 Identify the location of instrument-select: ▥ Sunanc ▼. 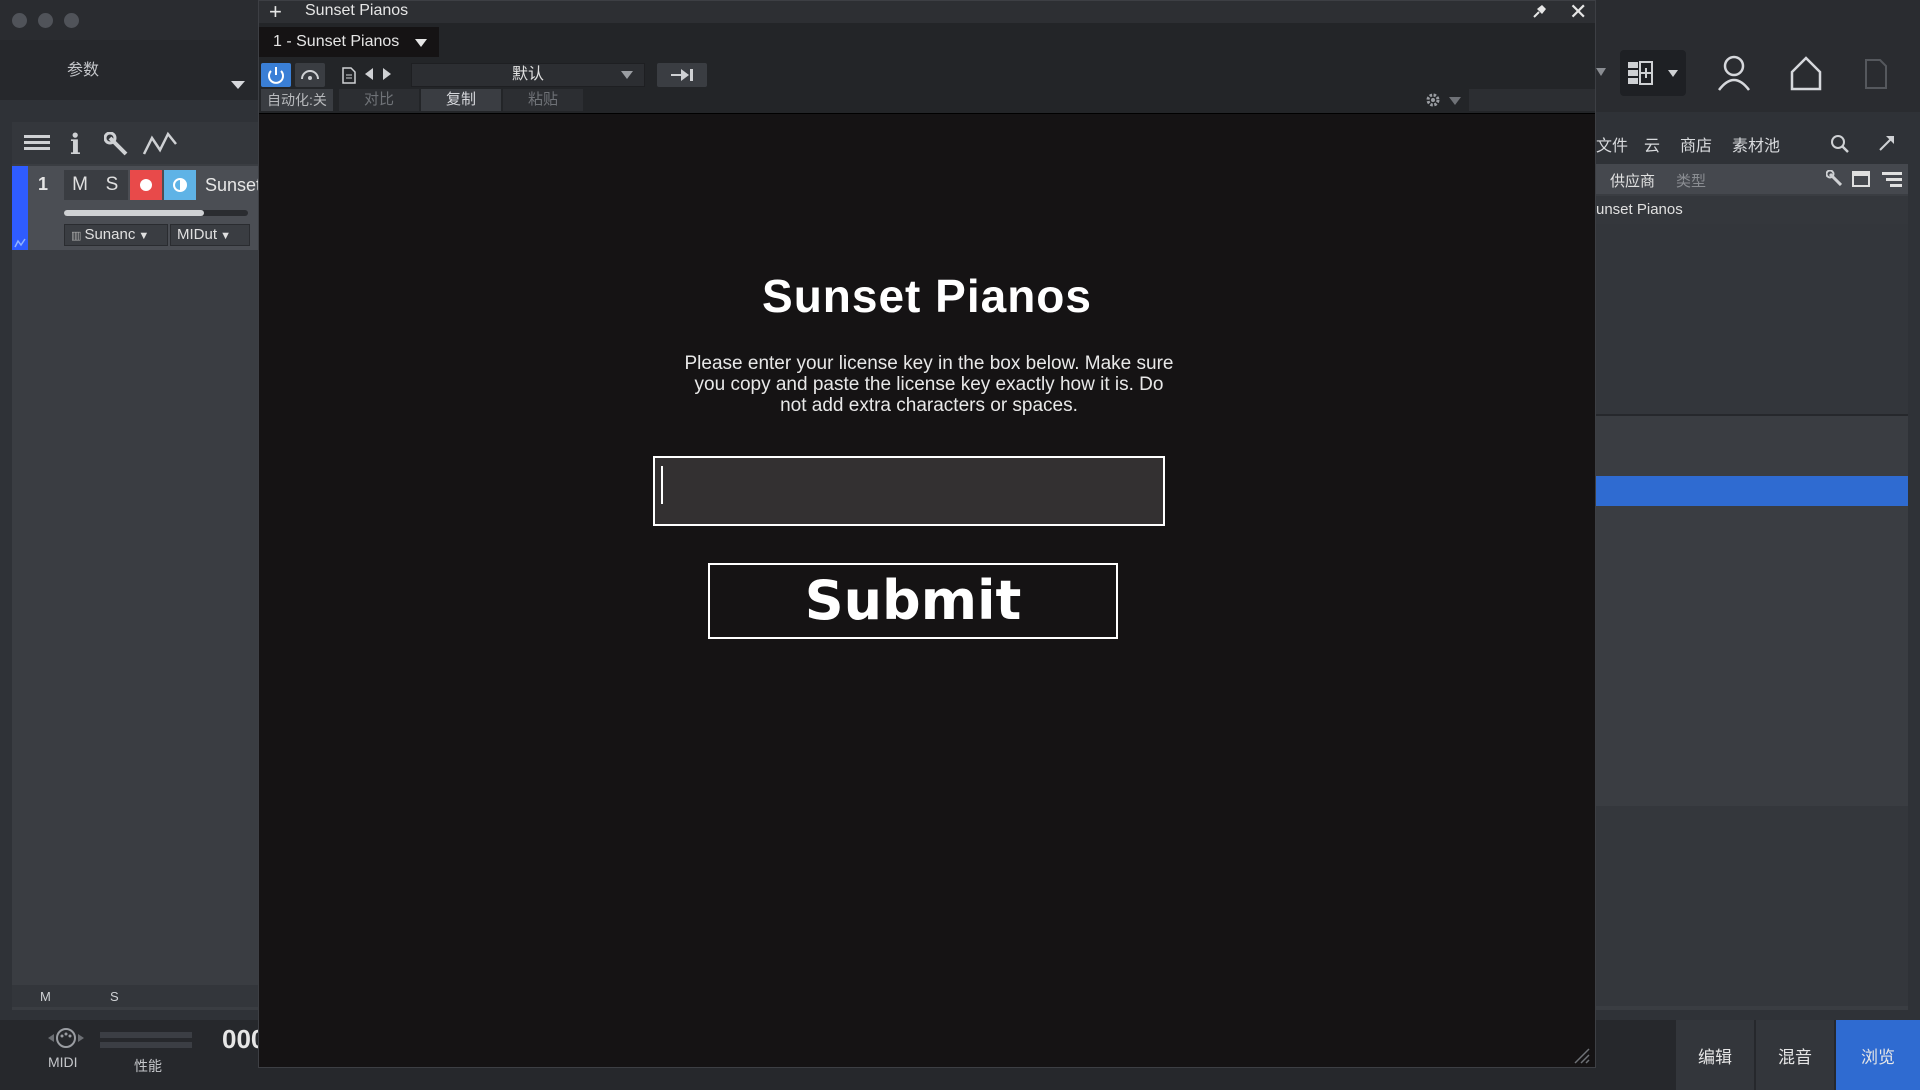
(116, 235).